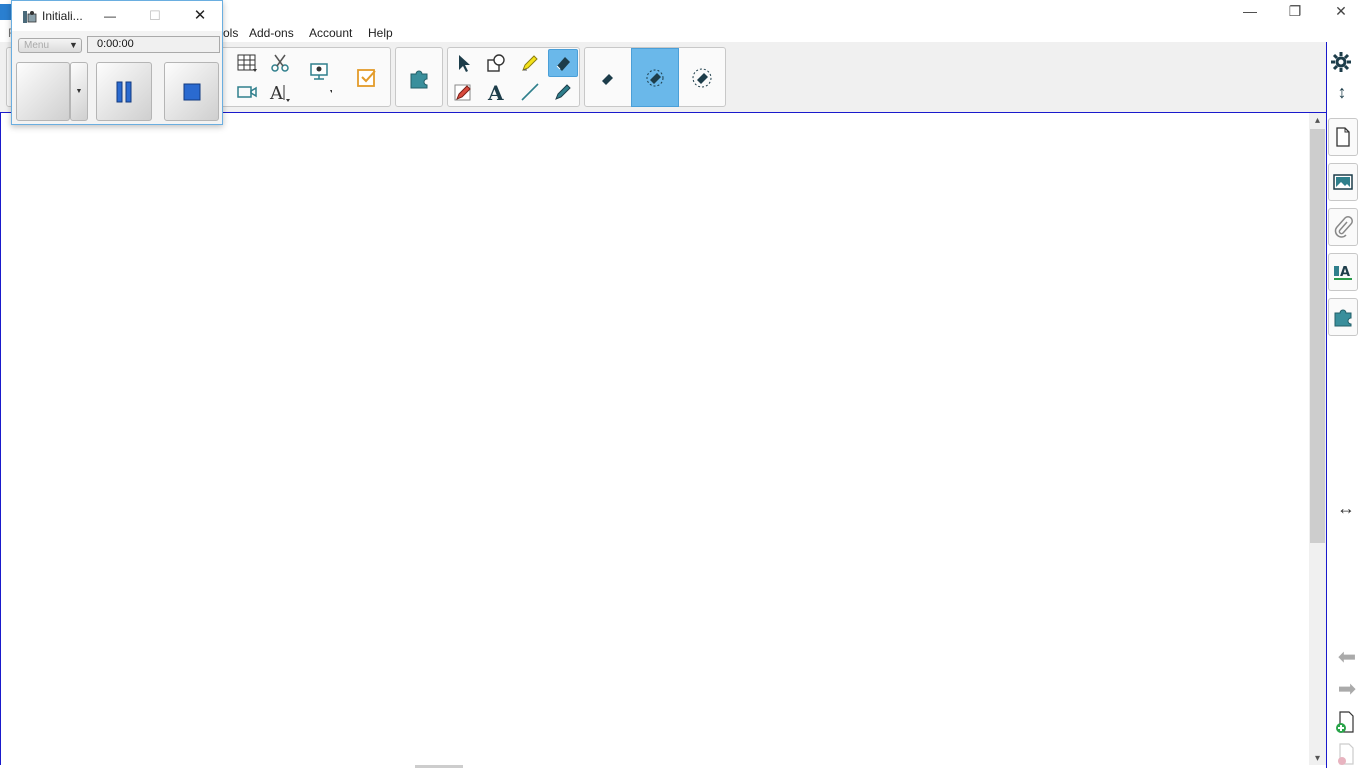 This screenshot has width=1366, height=771. Describe the element at coordinates (155, 16) in the screenshot. I see `recorder-maximize-button: ☐` at that location.